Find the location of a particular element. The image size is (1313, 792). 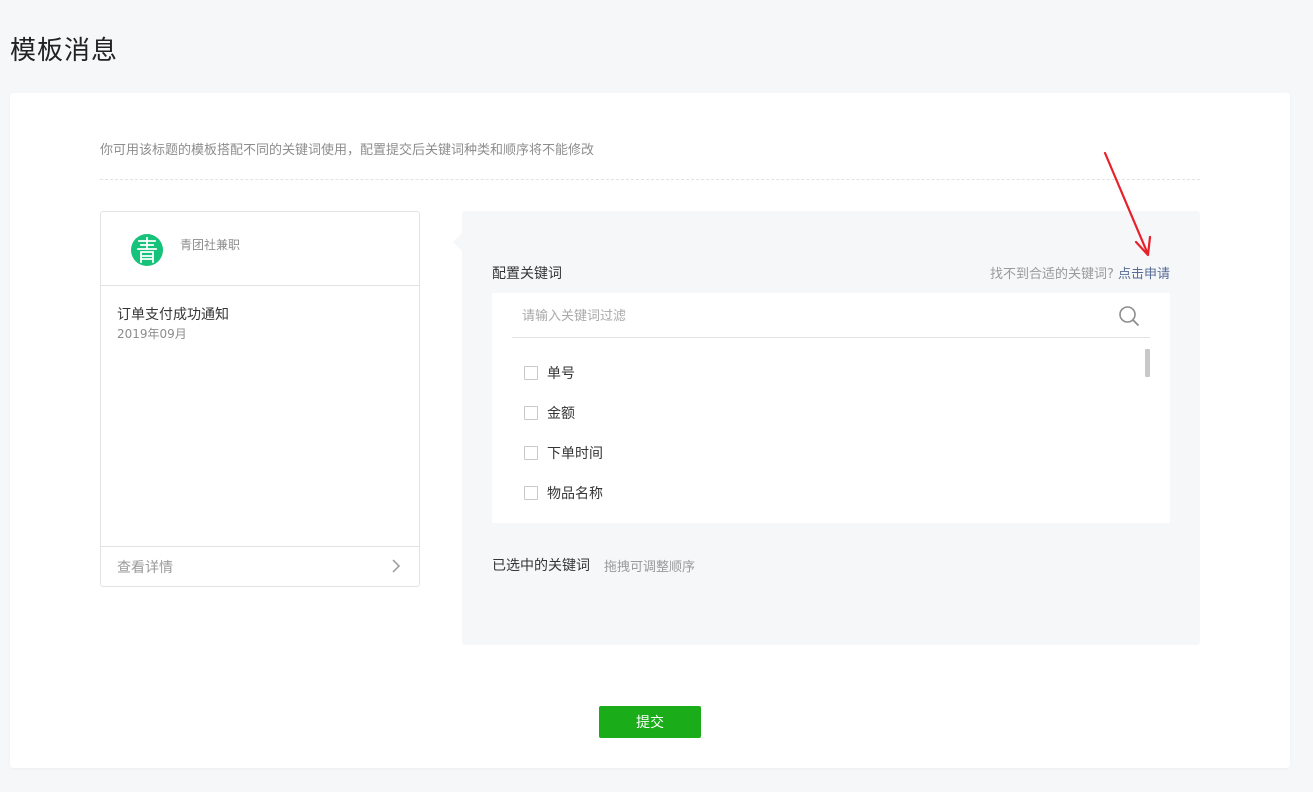

page-title: 模板消息 is located at coordinates (64, 51).